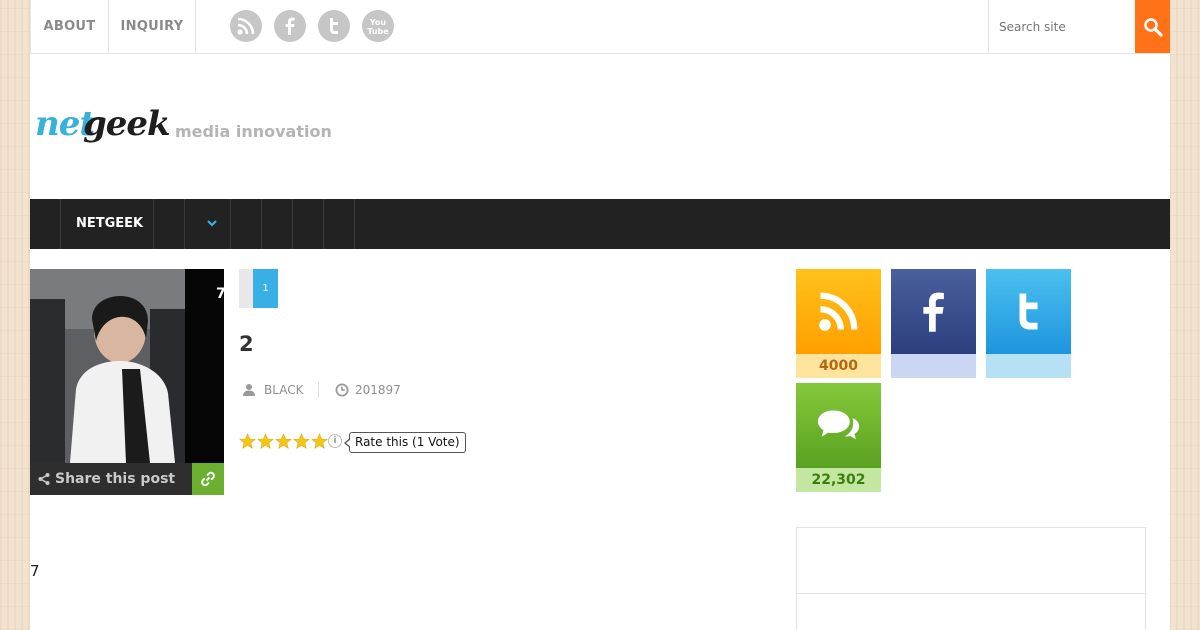  I want to click on site-logo: net geek, so click(103, 127).